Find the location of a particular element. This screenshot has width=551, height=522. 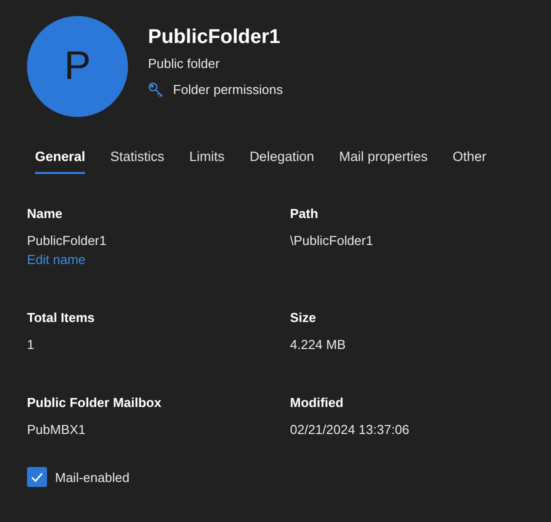

field-label: Public Folder Mailbox is located at coordinates (94, 403).